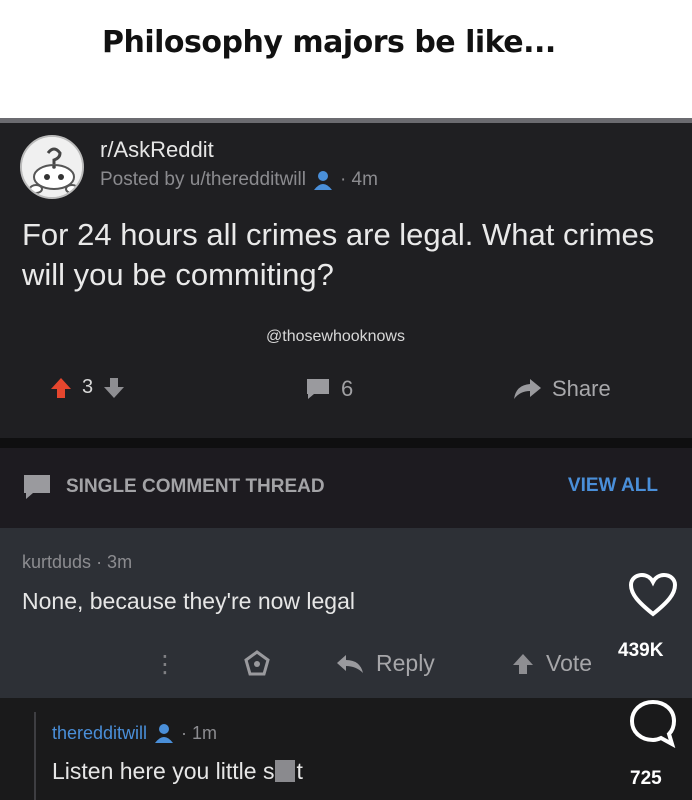 This screenshot has height=800, width=692. I want to click on subreddit-avatar, so click(52, 167).